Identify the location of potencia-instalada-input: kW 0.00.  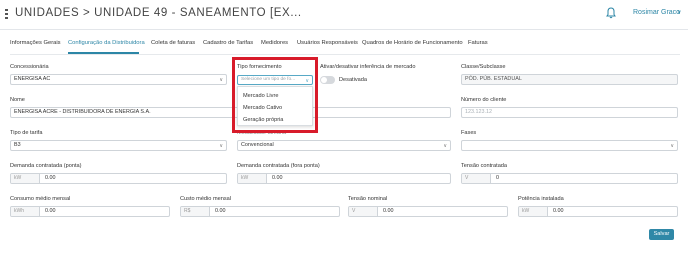
(598, 211).